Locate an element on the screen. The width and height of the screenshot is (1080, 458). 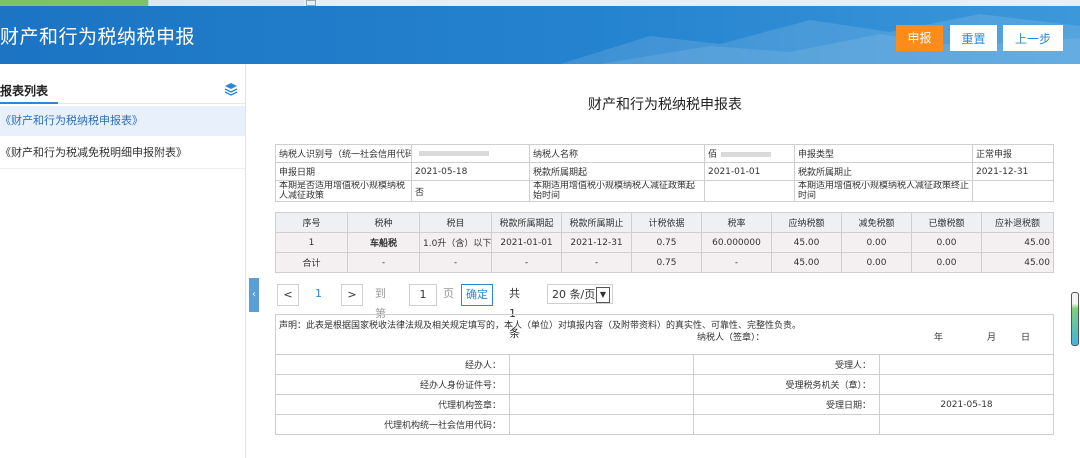
org-code-label: 代理机构统一社会信用代码： is located at coordinates (392, 424).